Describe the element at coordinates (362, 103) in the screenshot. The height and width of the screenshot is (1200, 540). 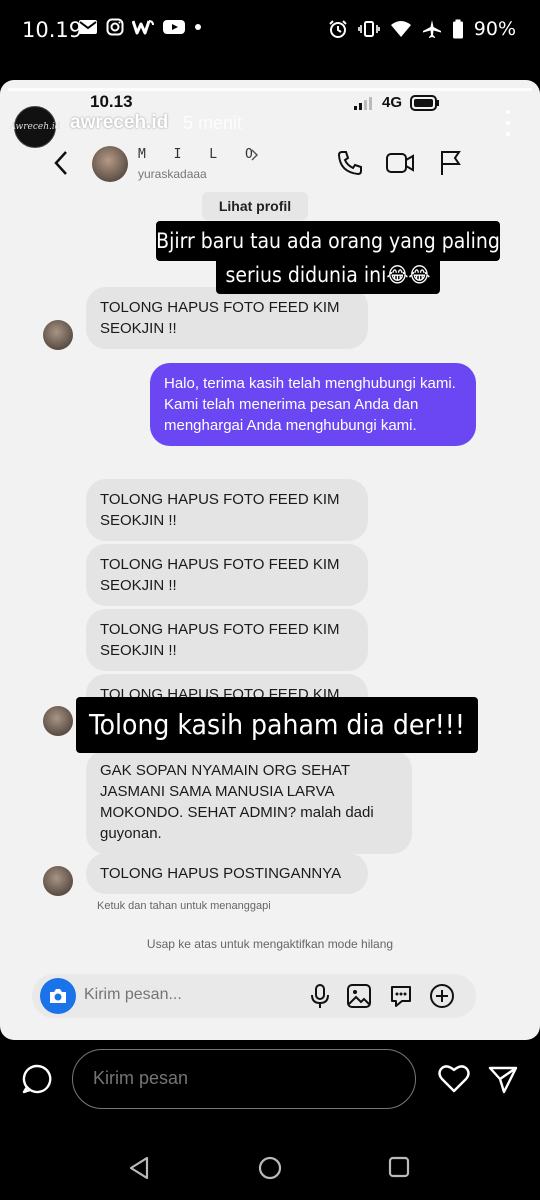
I see `signal-icon` at that location.